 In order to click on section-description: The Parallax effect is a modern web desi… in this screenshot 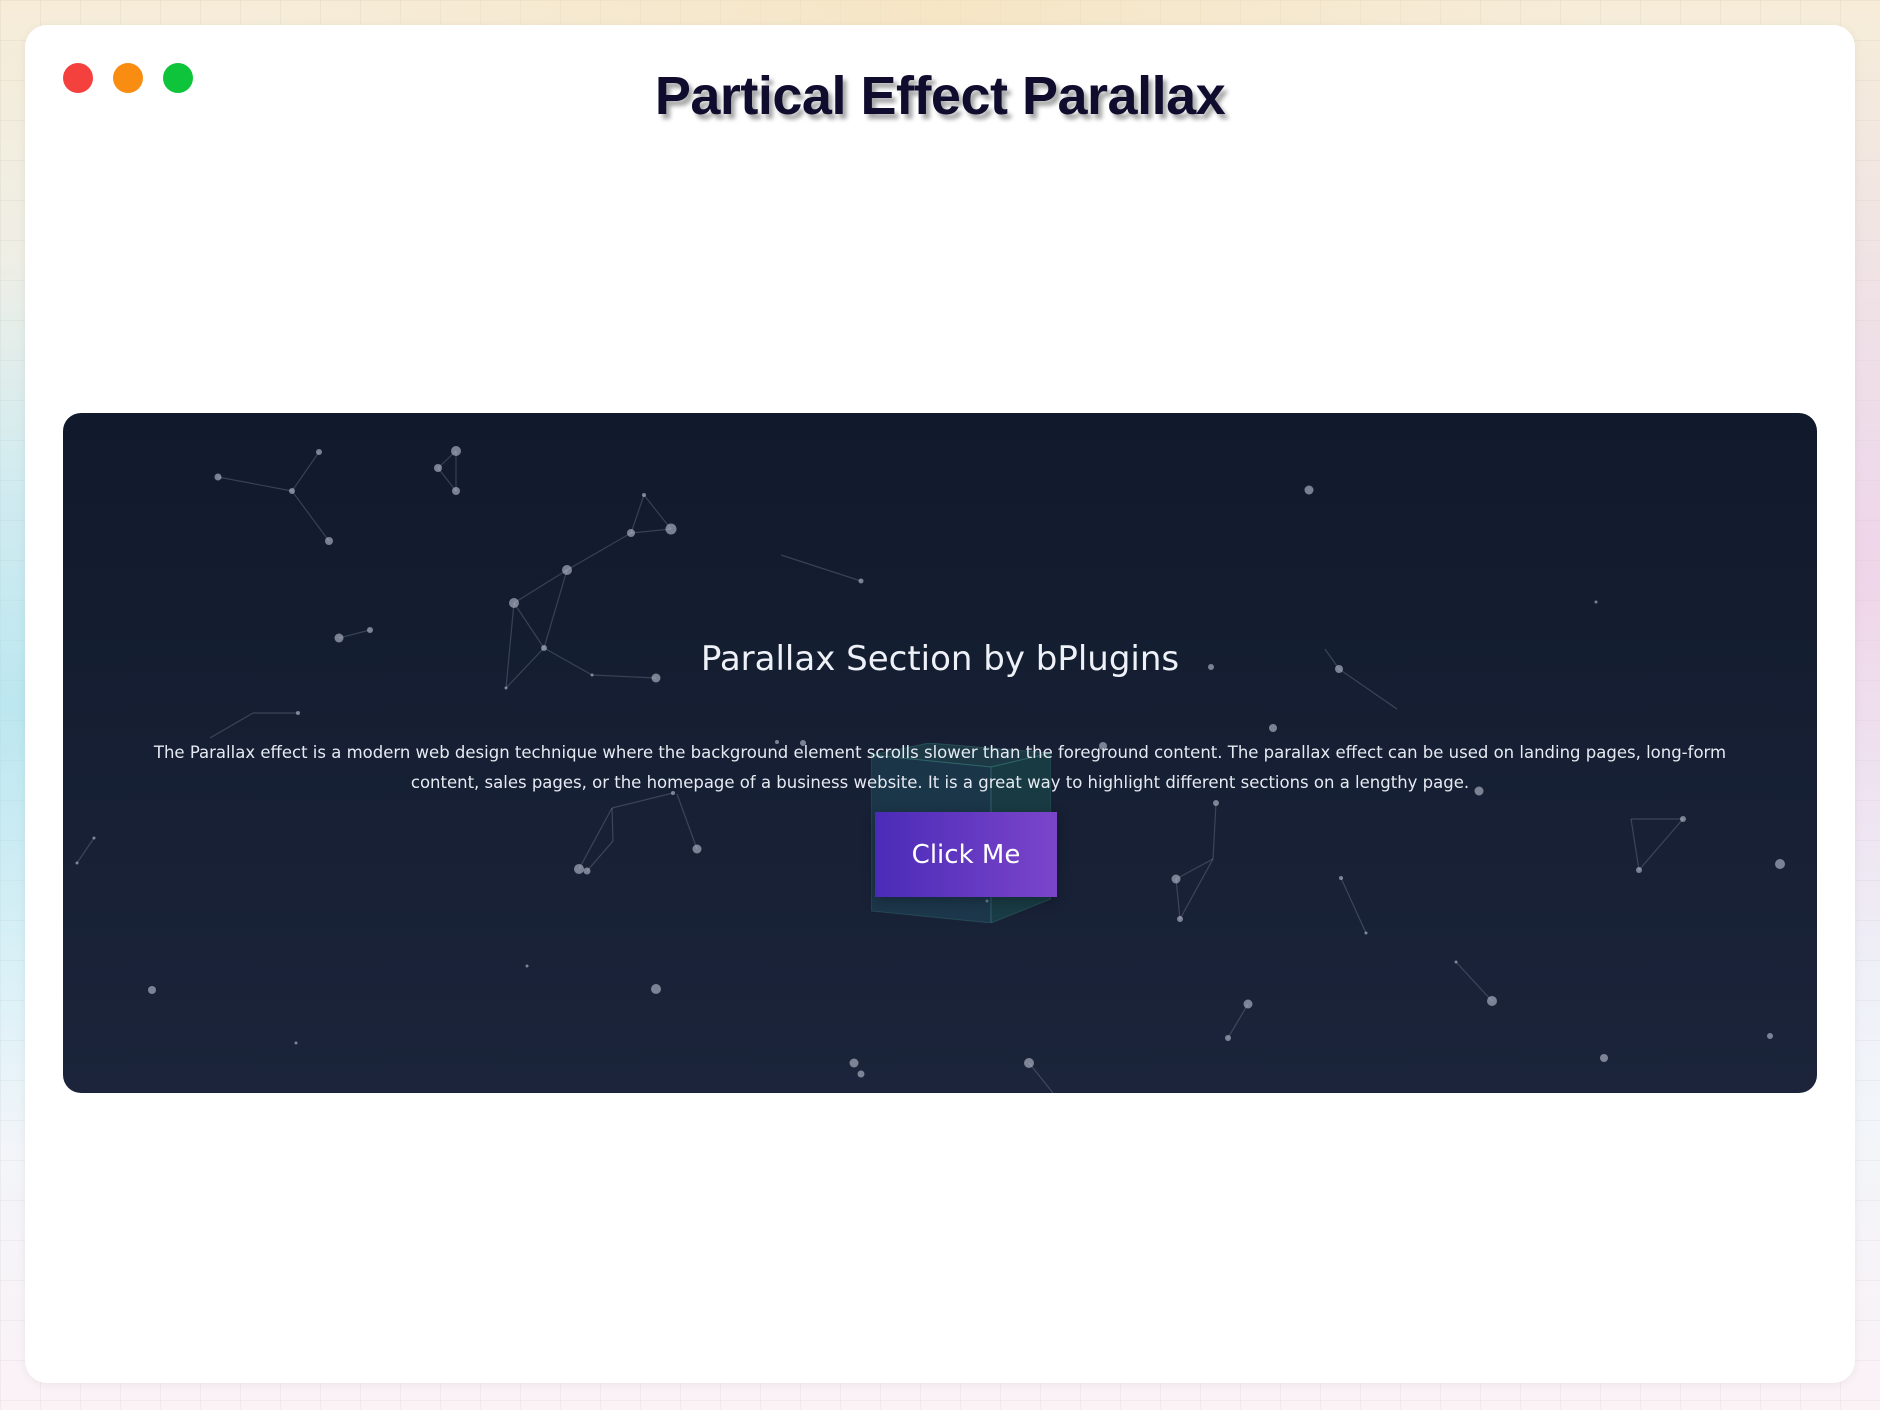, I will do `click(940, 767)`.